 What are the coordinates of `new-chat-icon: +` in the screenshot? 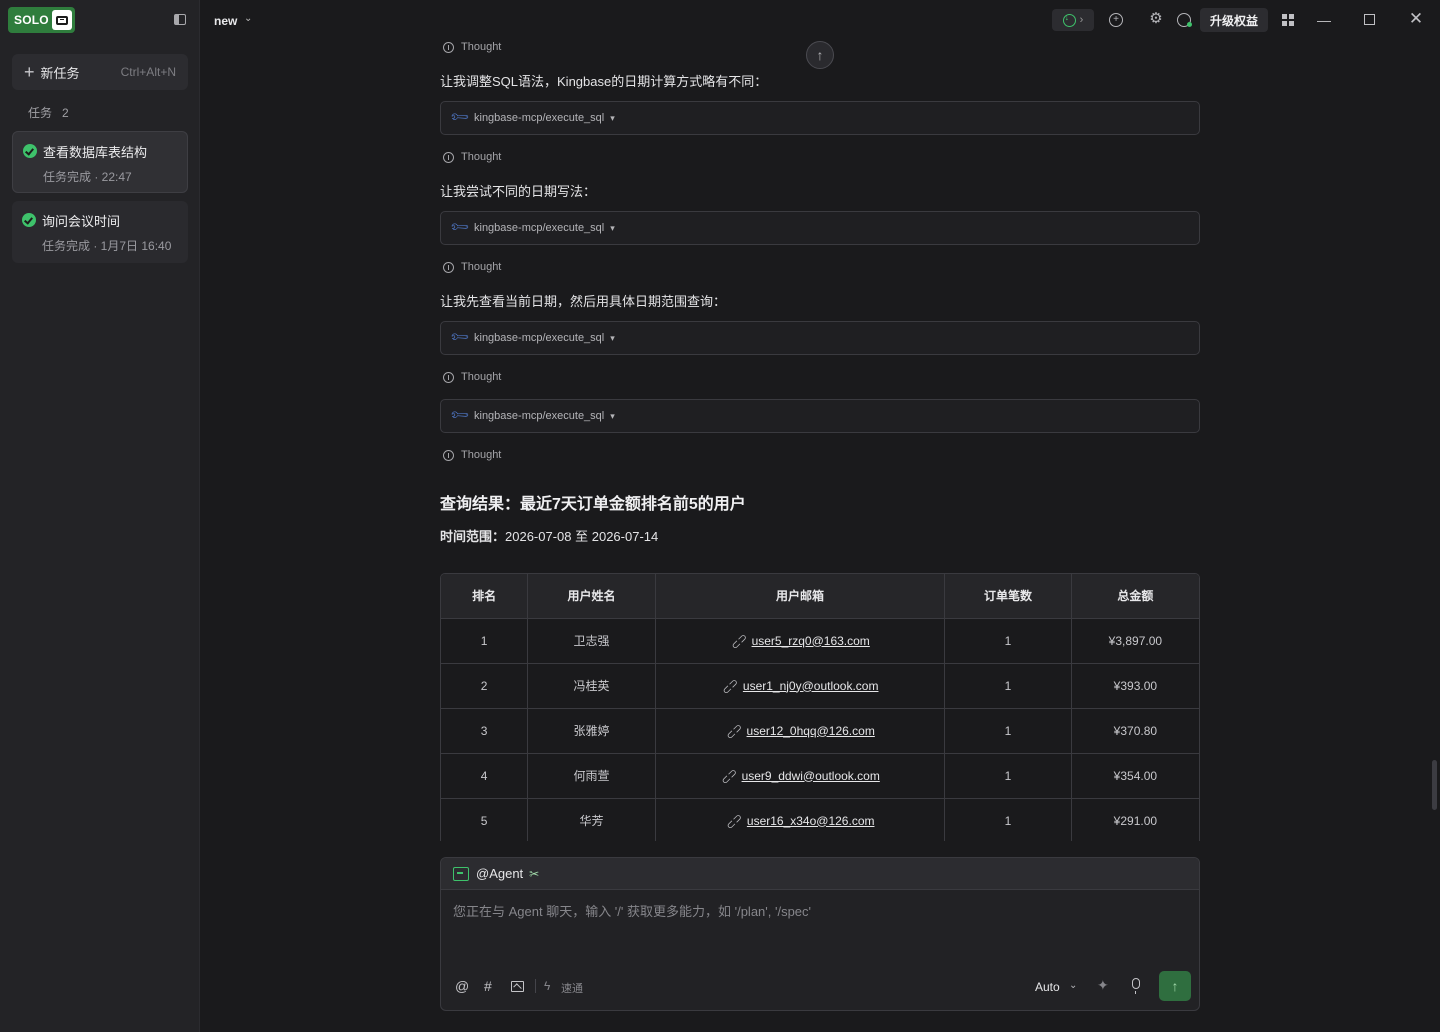 It's located at (1116, 20).